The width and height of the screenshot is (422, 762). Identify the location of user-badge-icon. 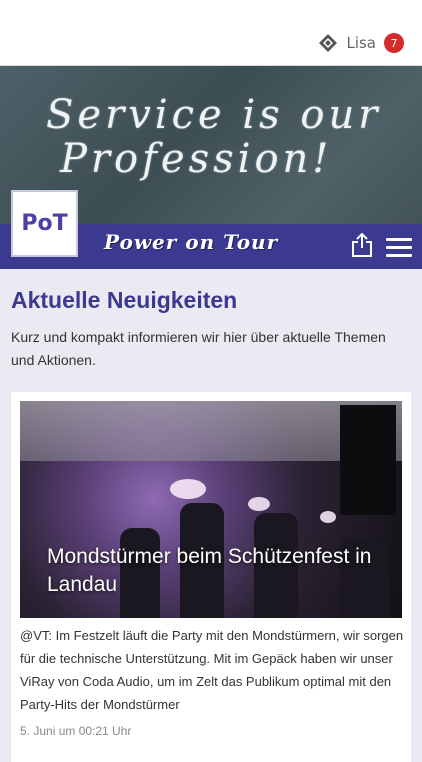
(328, 43).